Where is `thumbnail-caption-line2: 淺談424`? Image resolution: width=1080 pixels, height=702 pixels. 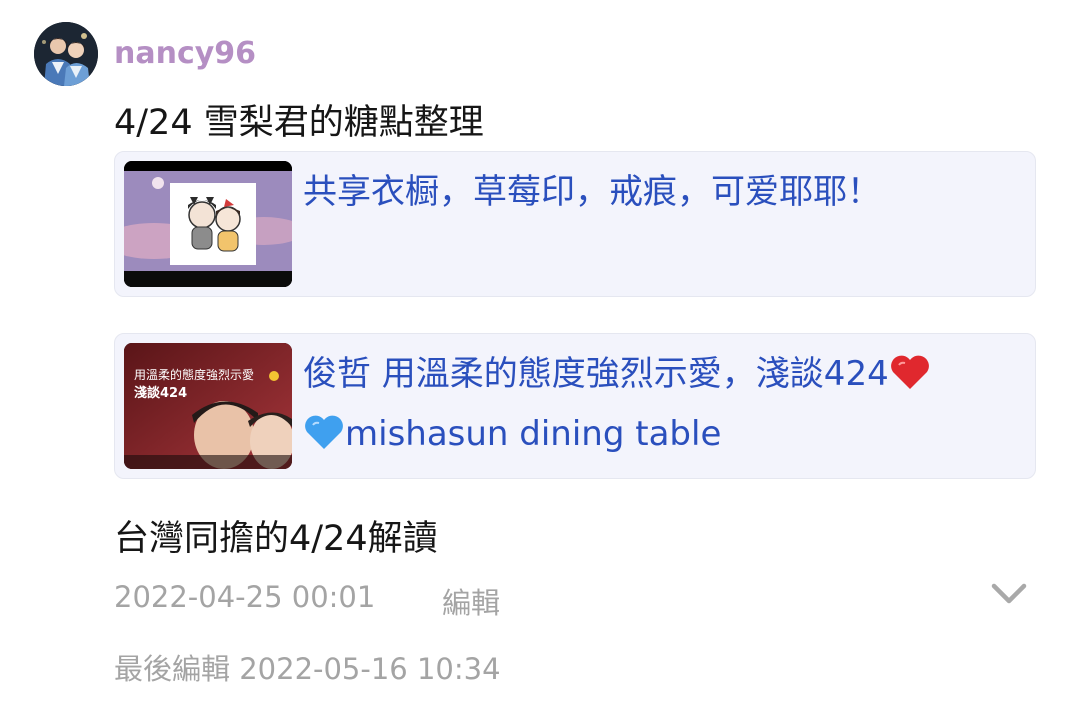
thumbnail-caption-line2: 淺談424 is located at coordinates (160, 393).